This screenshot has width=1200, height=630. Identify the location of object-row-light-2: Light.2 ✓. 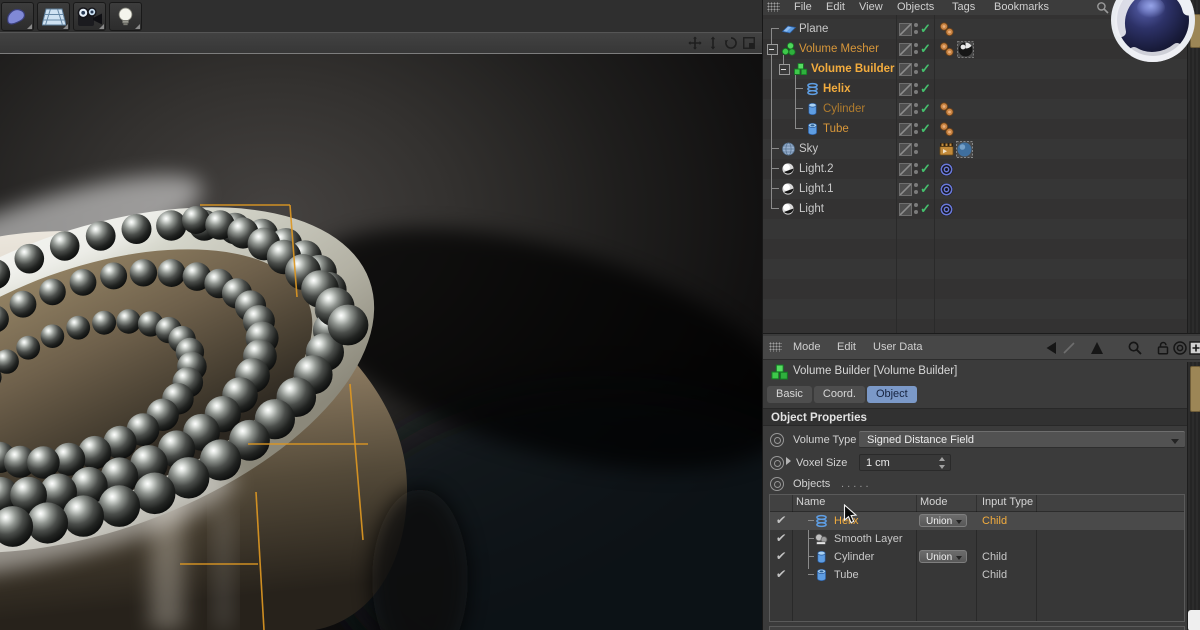
(975, 169).